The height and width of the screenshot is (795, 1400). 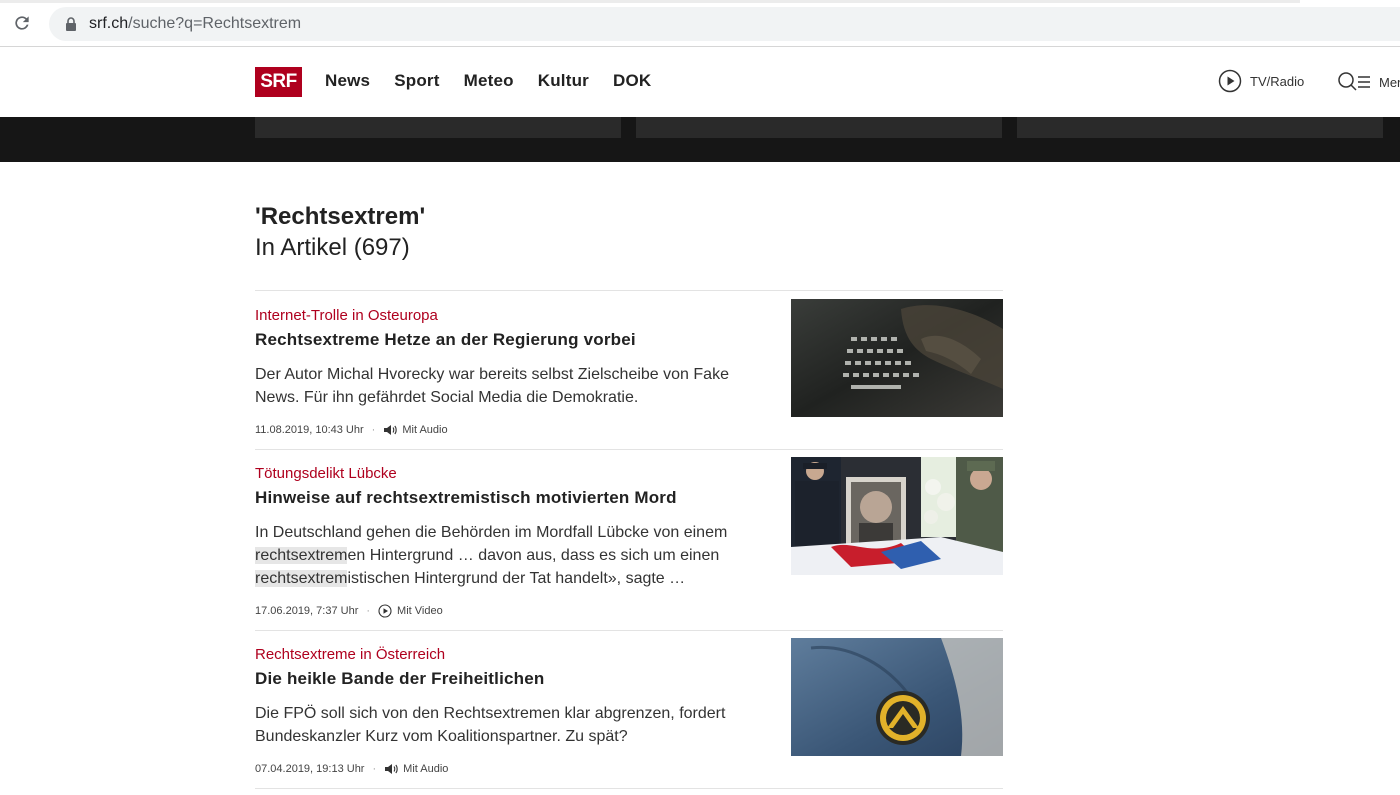 I want to click on media-label: Mit Video, so click(x=420, y=611).